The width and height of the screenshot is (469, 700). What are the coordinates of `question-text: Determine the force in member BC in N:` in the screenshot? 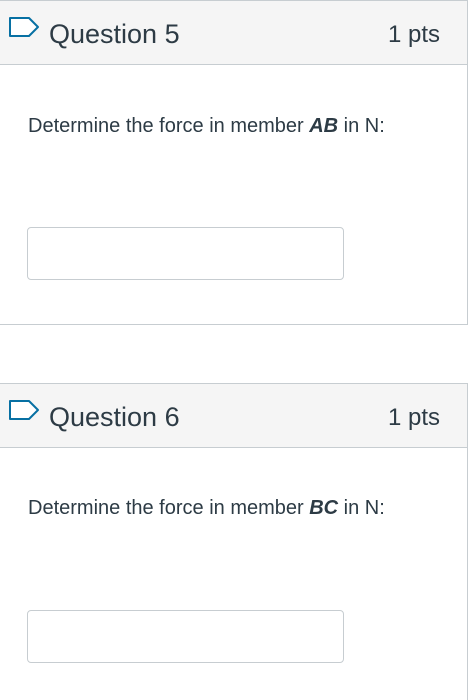 It's located at (206, 508).